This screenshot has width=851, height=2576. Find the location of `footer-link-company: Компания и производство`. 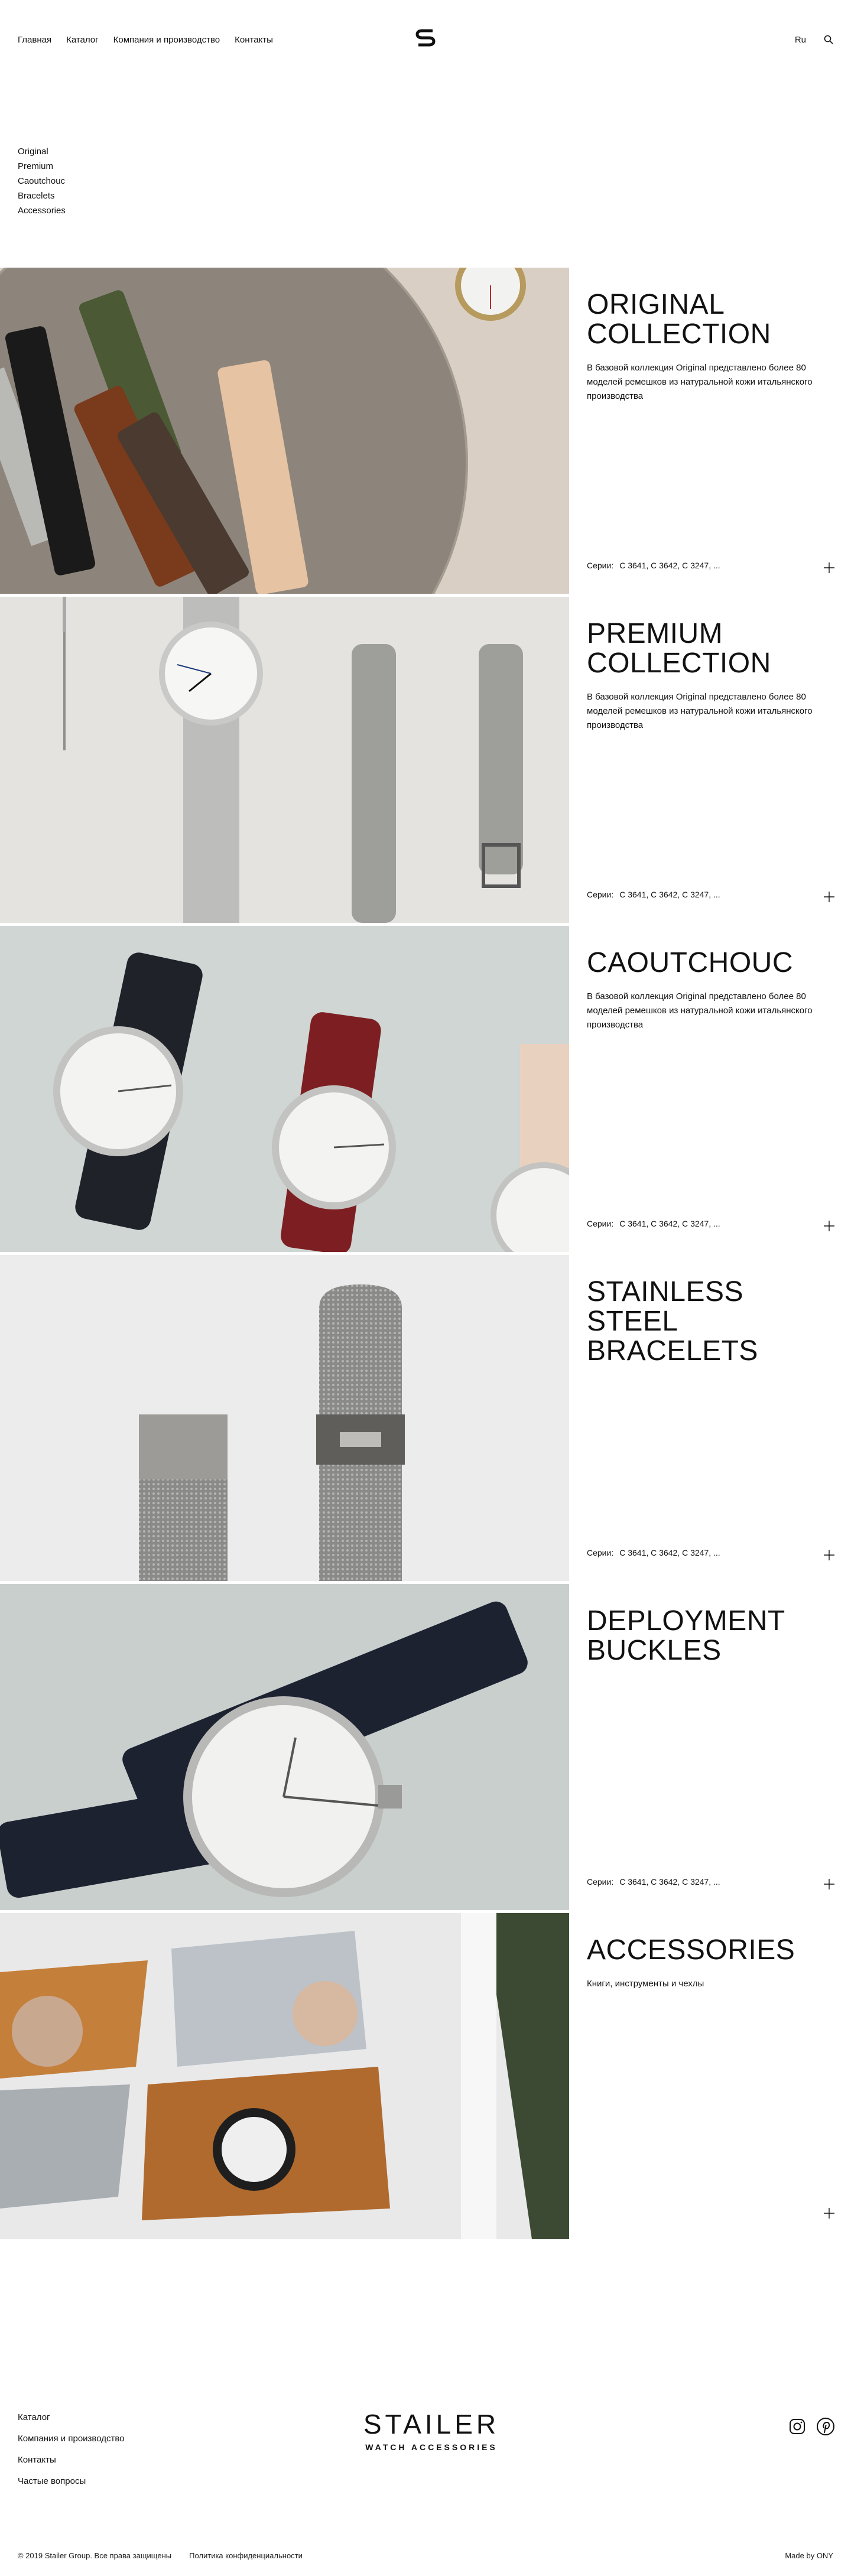

footer-link-company: Компания и производство is located at coordinates (71, 2439).